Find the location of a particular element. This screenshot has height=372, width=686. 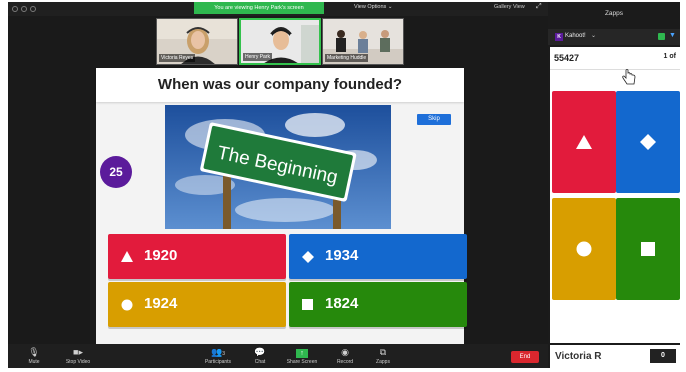

filter-icon: ▼ is located at coordinates (672, 35).